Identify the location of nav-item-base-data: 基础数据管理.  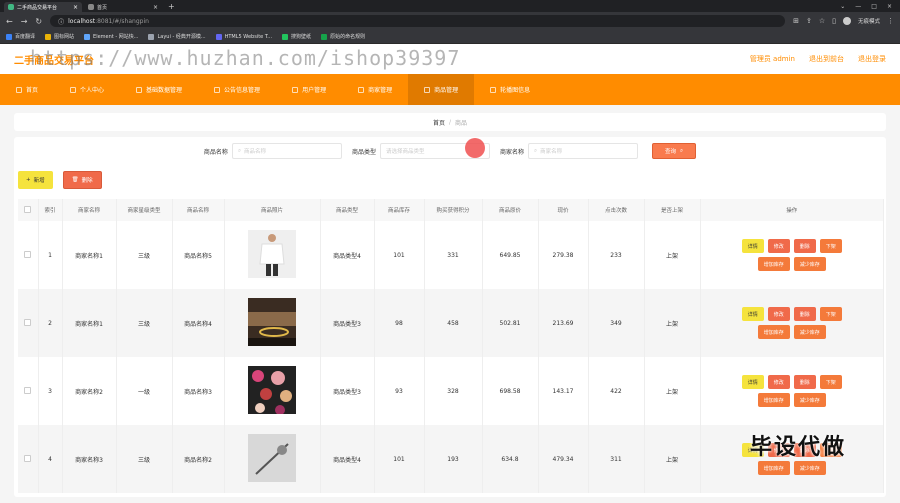
(159, 89).